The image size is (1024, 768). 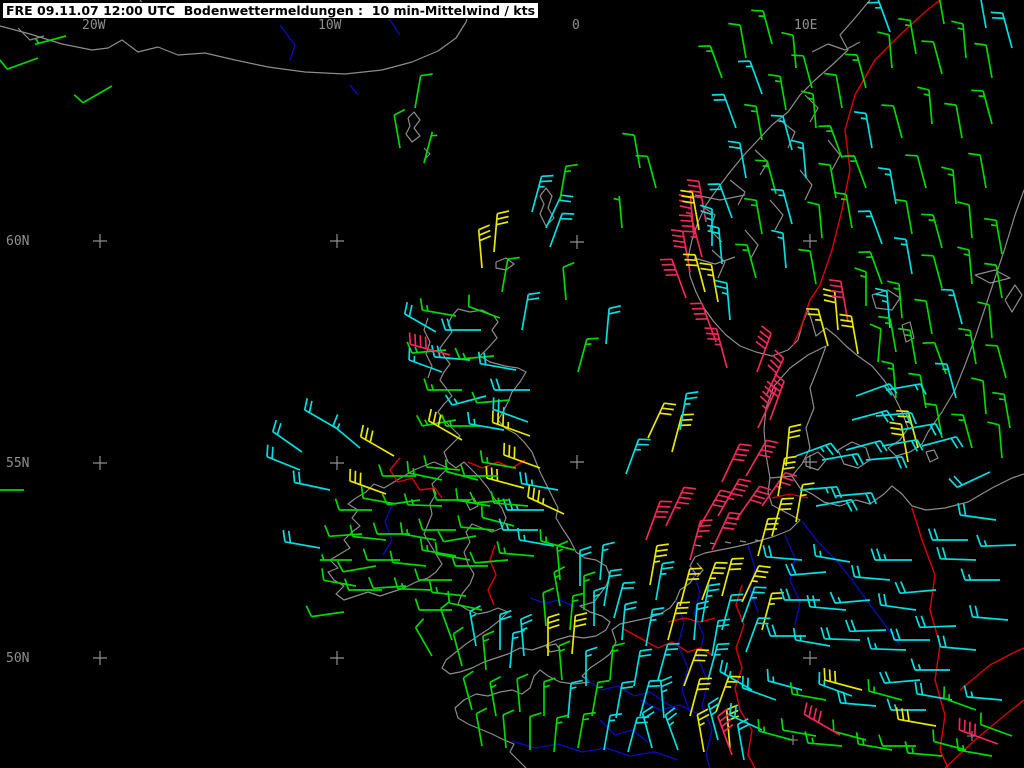 What do you see at coordinates (576, 25) in the screenshot?
I see `lon-label: 0` at bounding box center [576, 25].